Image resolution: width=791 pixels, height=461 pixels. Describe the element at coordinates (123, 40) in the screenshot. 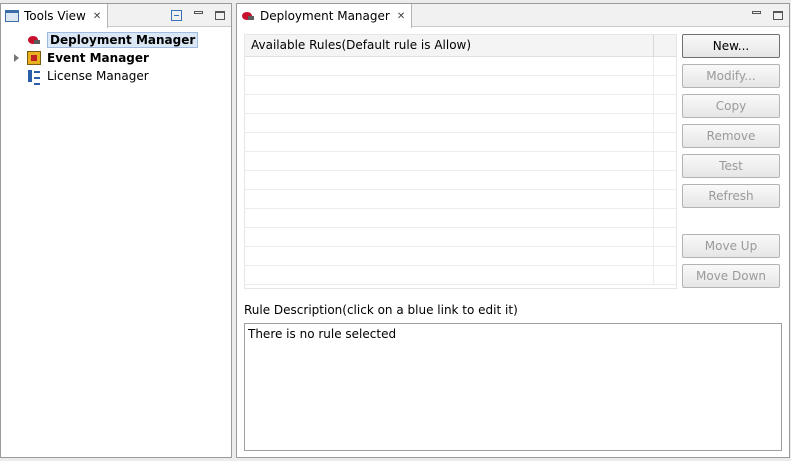

I see `tree-item-label: Deployment Manager` at that location.